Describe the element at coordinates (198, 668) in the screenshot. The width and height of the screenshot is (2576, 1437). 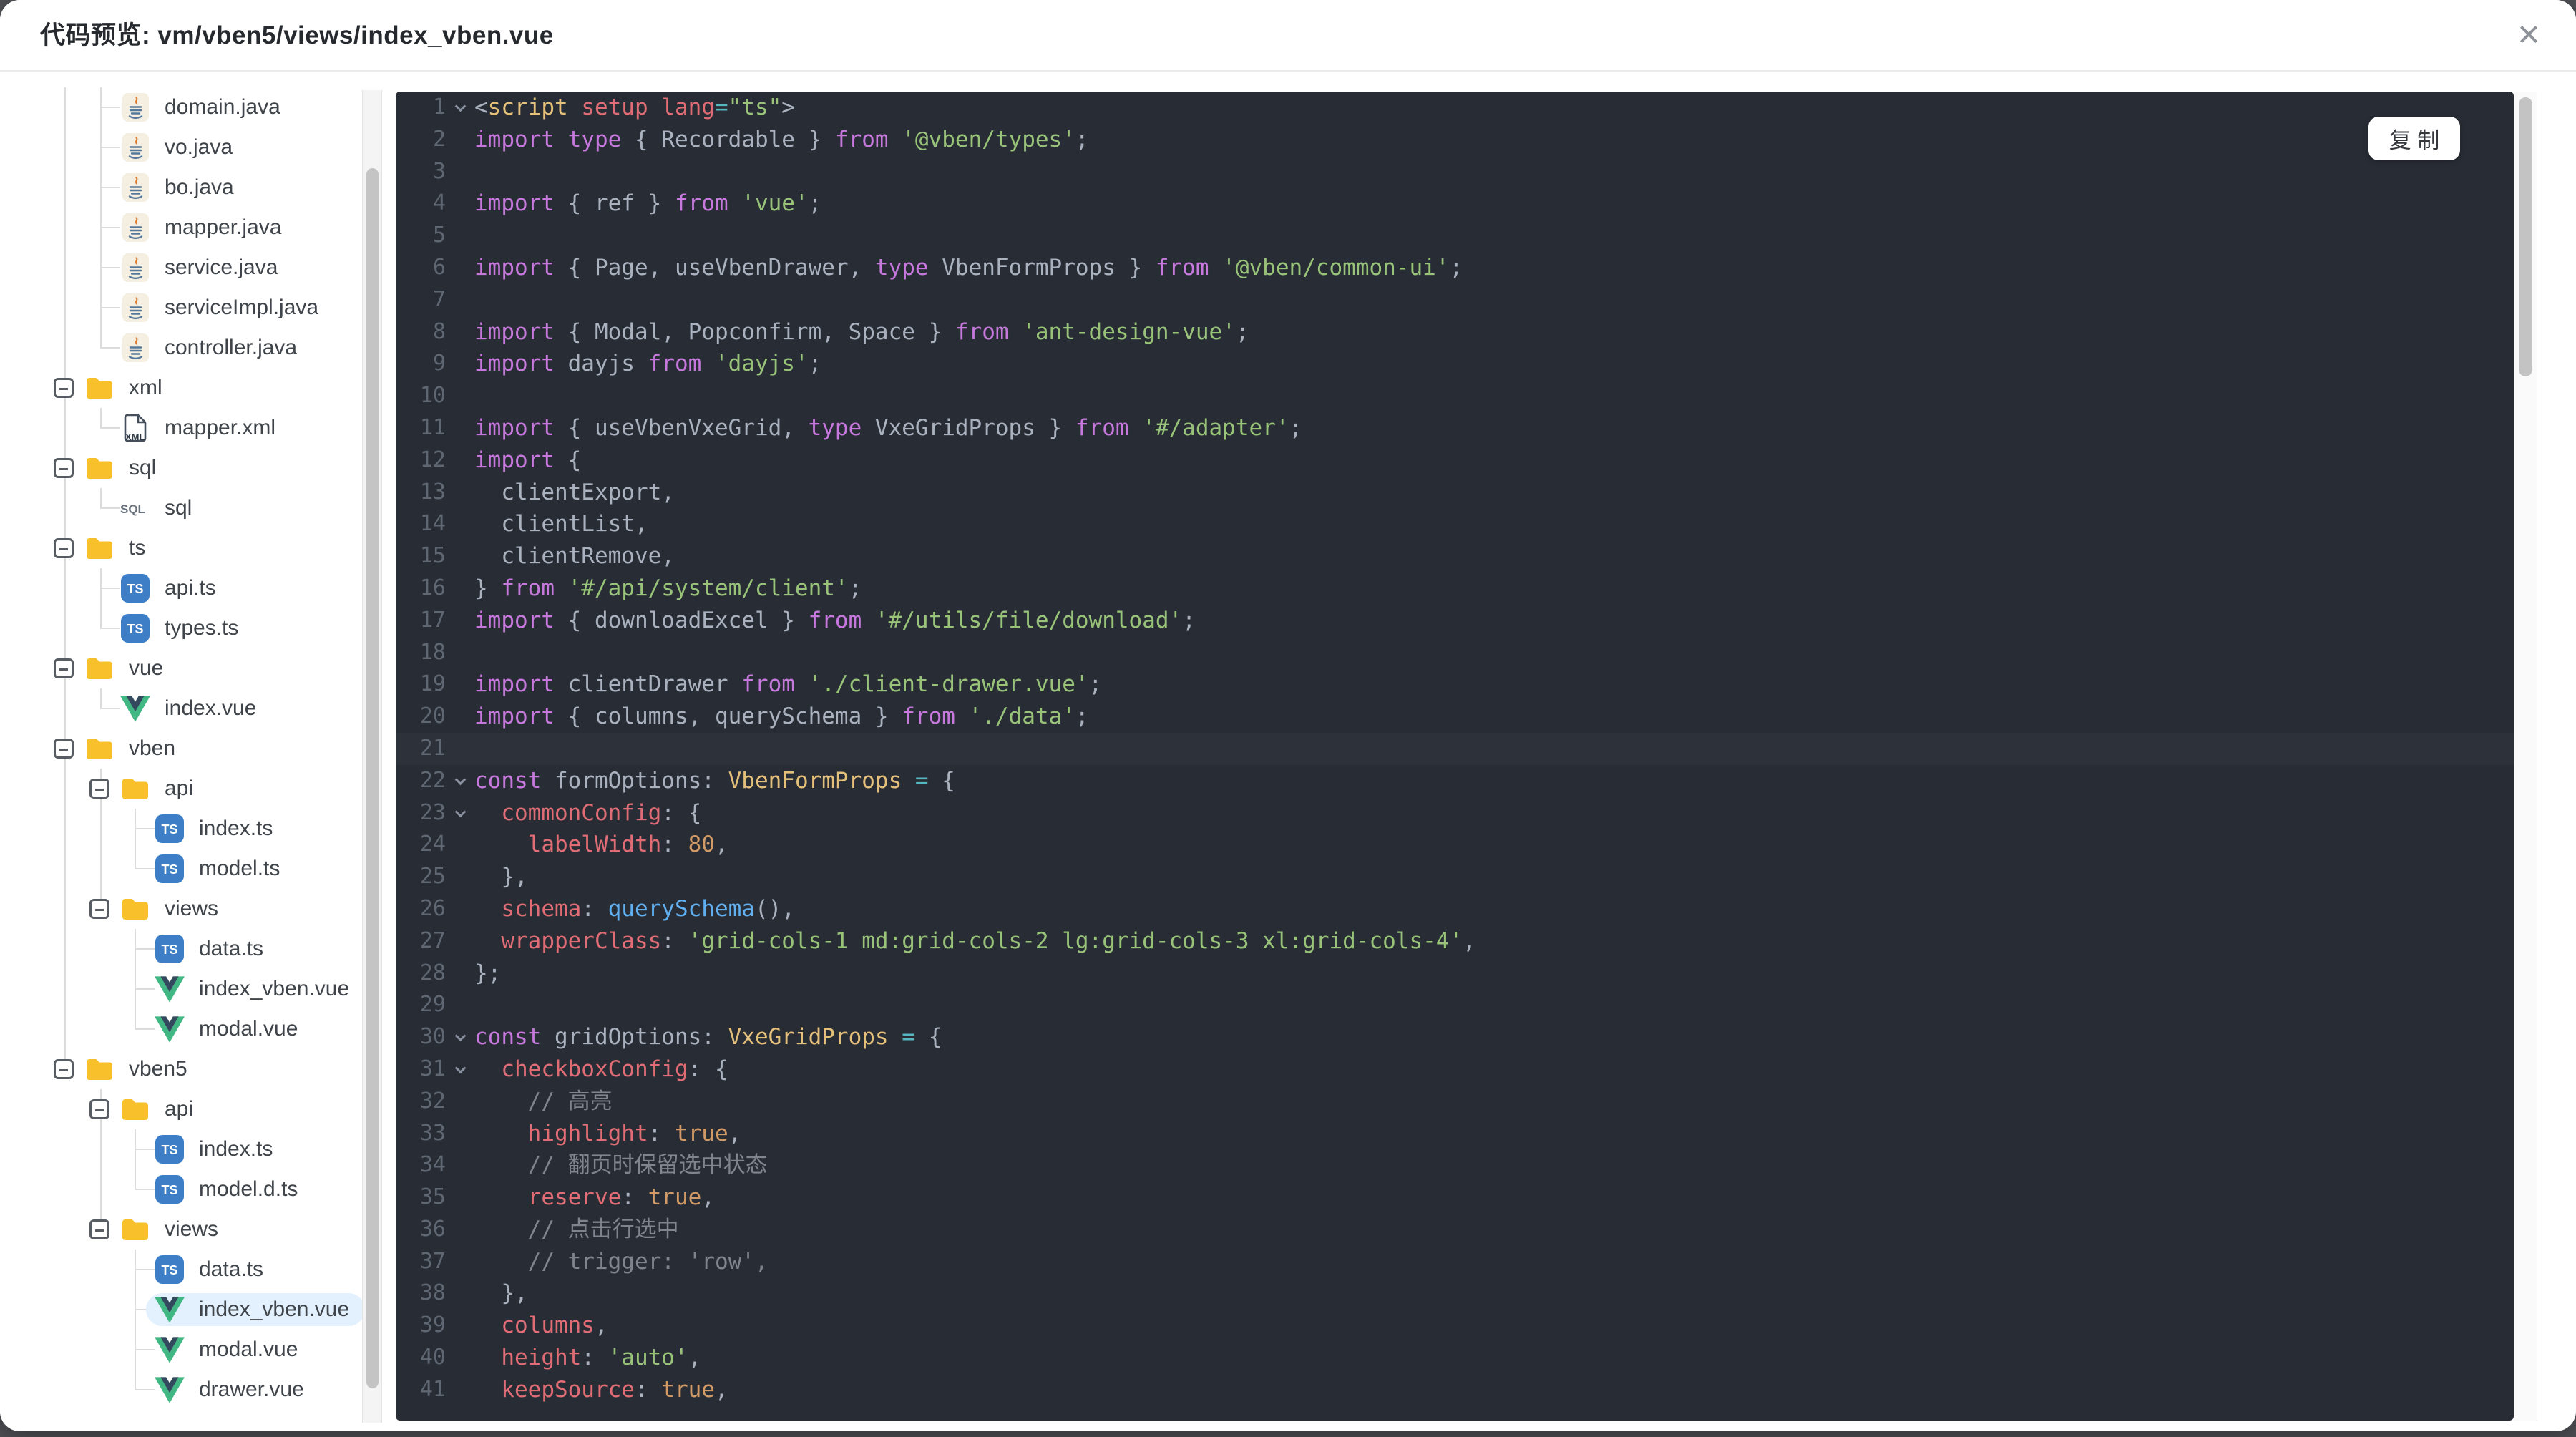
I see `tree-folder-vue: vue` at that location.